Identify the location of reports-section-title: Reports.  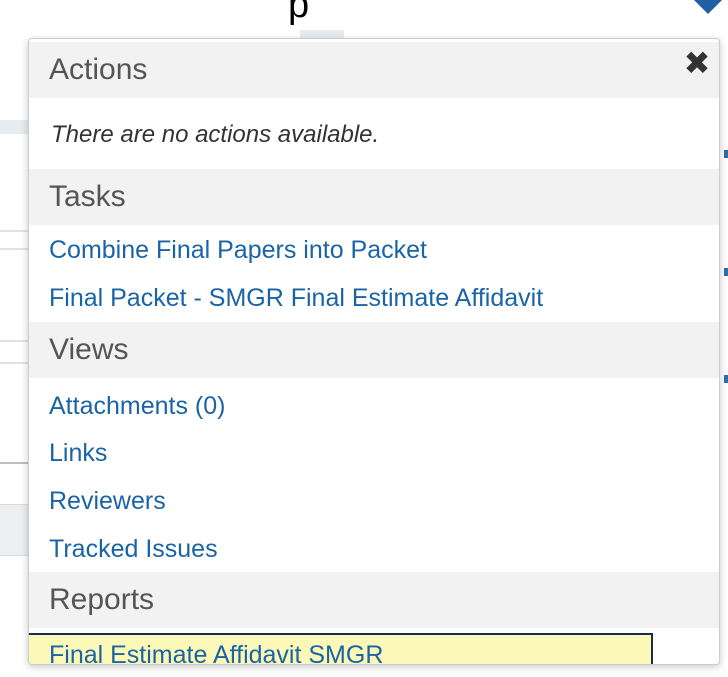
(102, 599).